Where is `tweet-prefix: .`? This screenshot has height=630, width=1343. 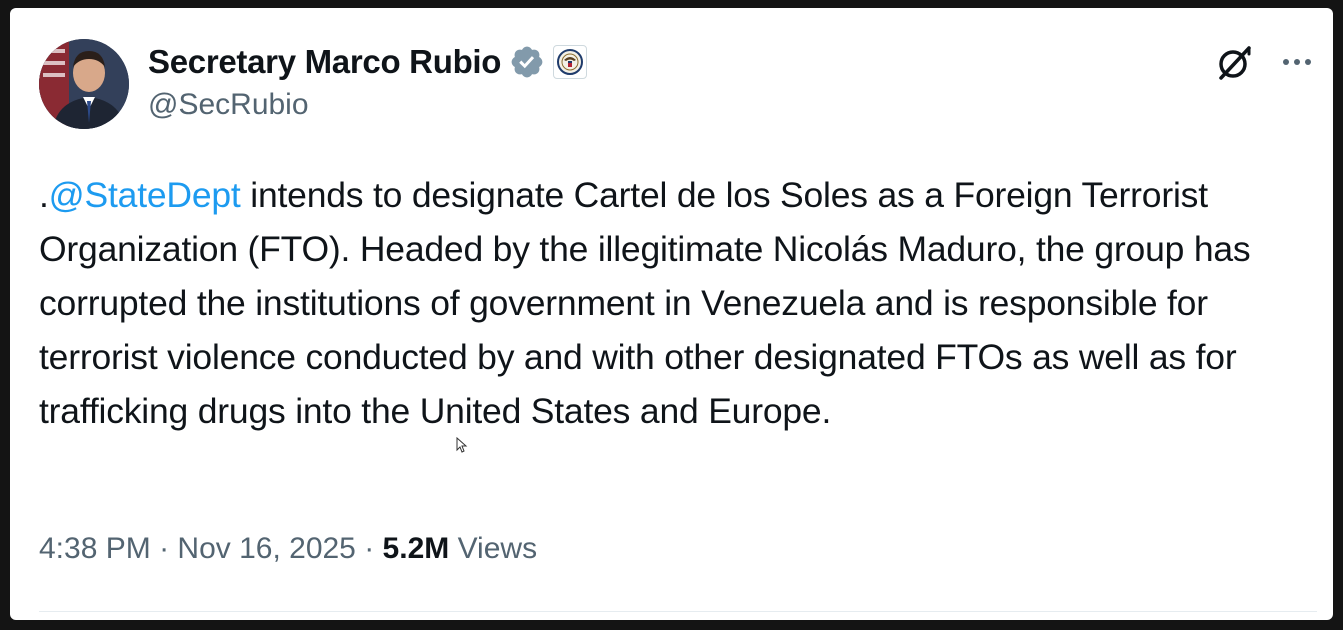
tweet-prefix: . is located at coordinates (44, 195).